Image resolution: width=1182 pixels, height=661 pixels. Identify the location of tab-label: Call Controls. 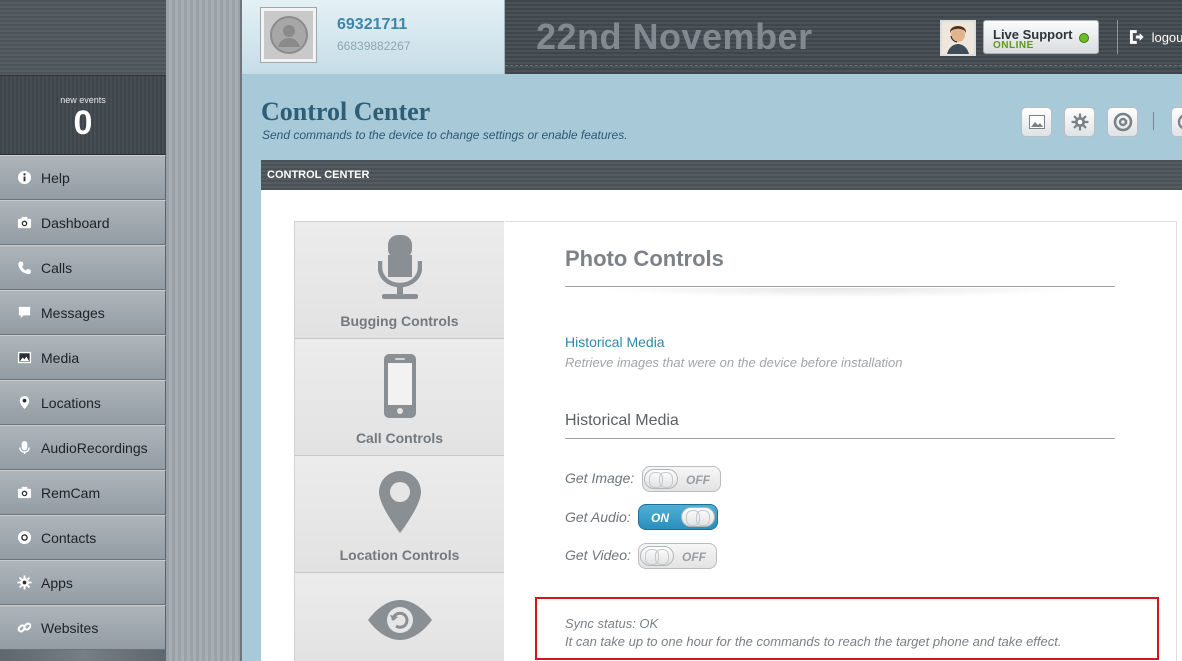
(399, 438).